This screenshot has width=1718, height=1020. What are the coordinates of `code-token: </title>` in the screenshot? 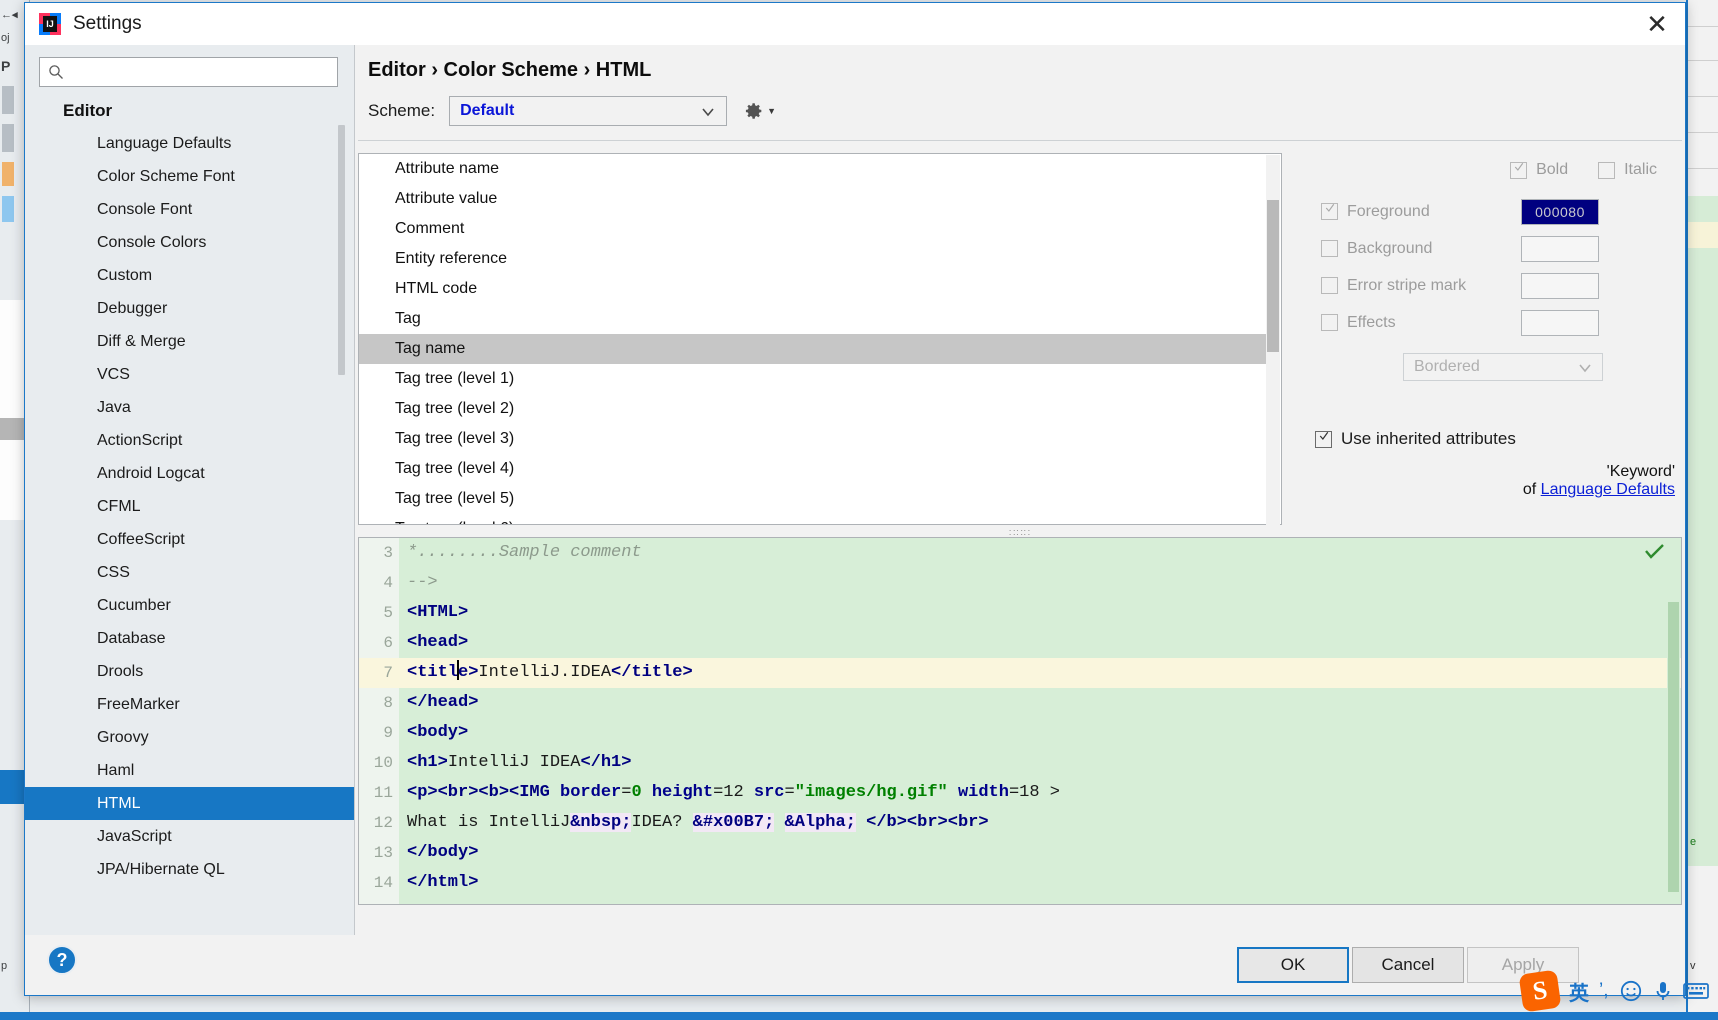 It's located at (652, 672).